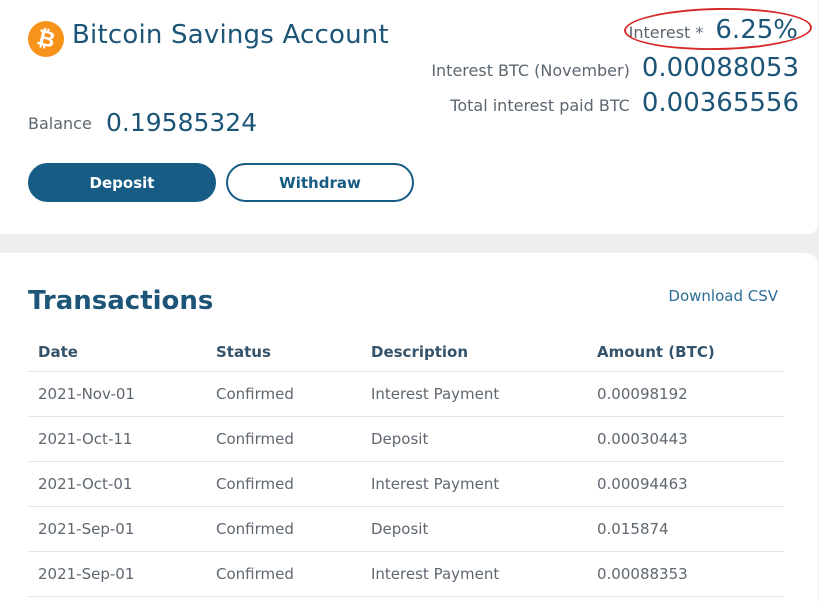 This screenshot has height=602, width=819. What do you see at coordinates (685, 439) in the screenshot?
I see `cell-amount: 0.00030443` at bounding box center [685, 439].